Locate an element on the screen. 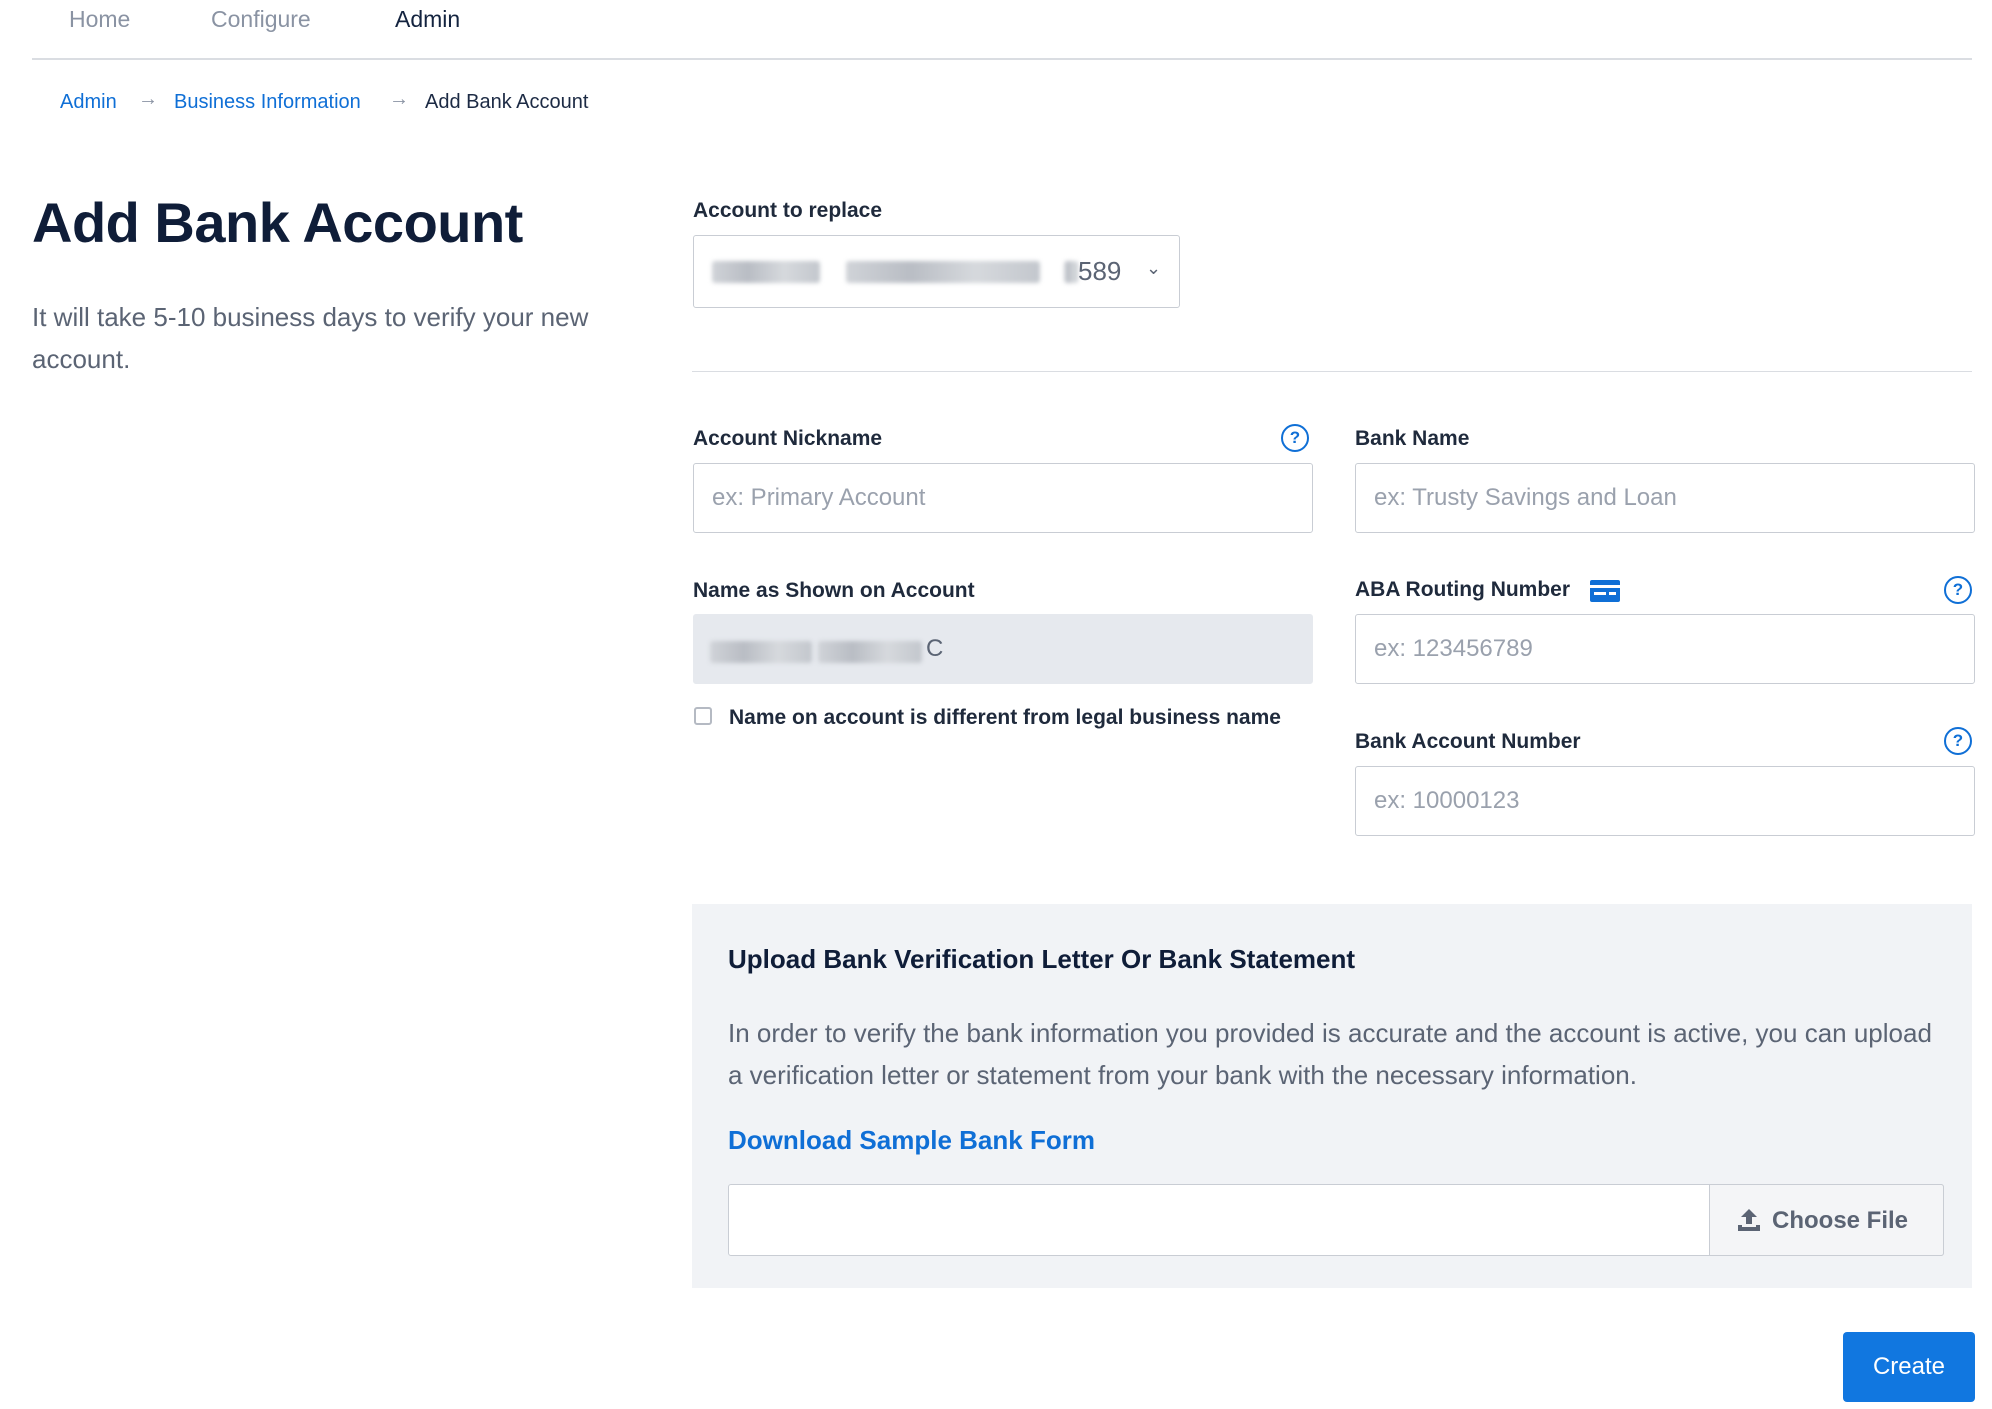 The image size is (1992, 1409). breadcrumb-admin: Admin is located at coordinates (88, 102).